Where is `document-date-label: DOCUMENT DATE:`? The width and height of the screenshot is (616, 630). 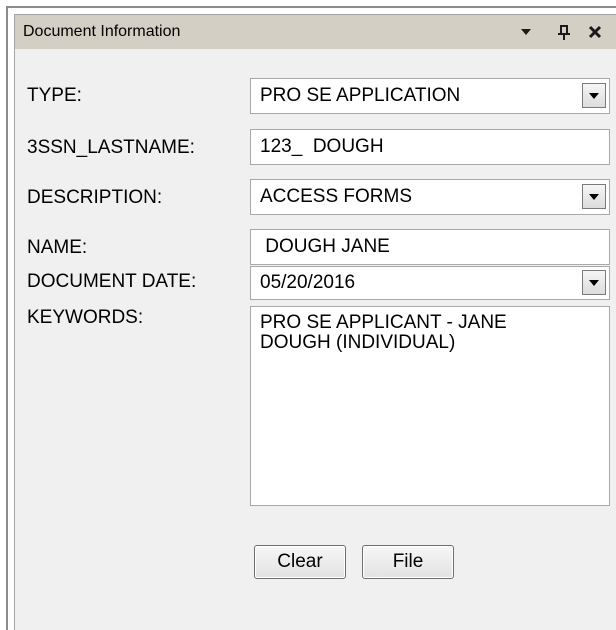
document-date-label: DOCUMENT DATE: is located at coordinates (112, 281).